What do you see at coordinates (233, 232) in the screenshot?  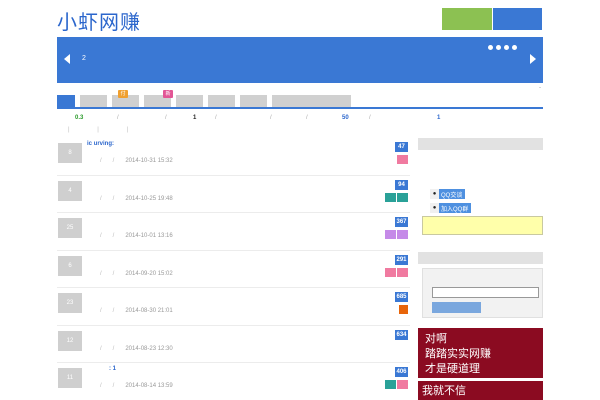 I see `list-item: 25 //2014-10-01 13:16 367` at bounding box center [233, 232].